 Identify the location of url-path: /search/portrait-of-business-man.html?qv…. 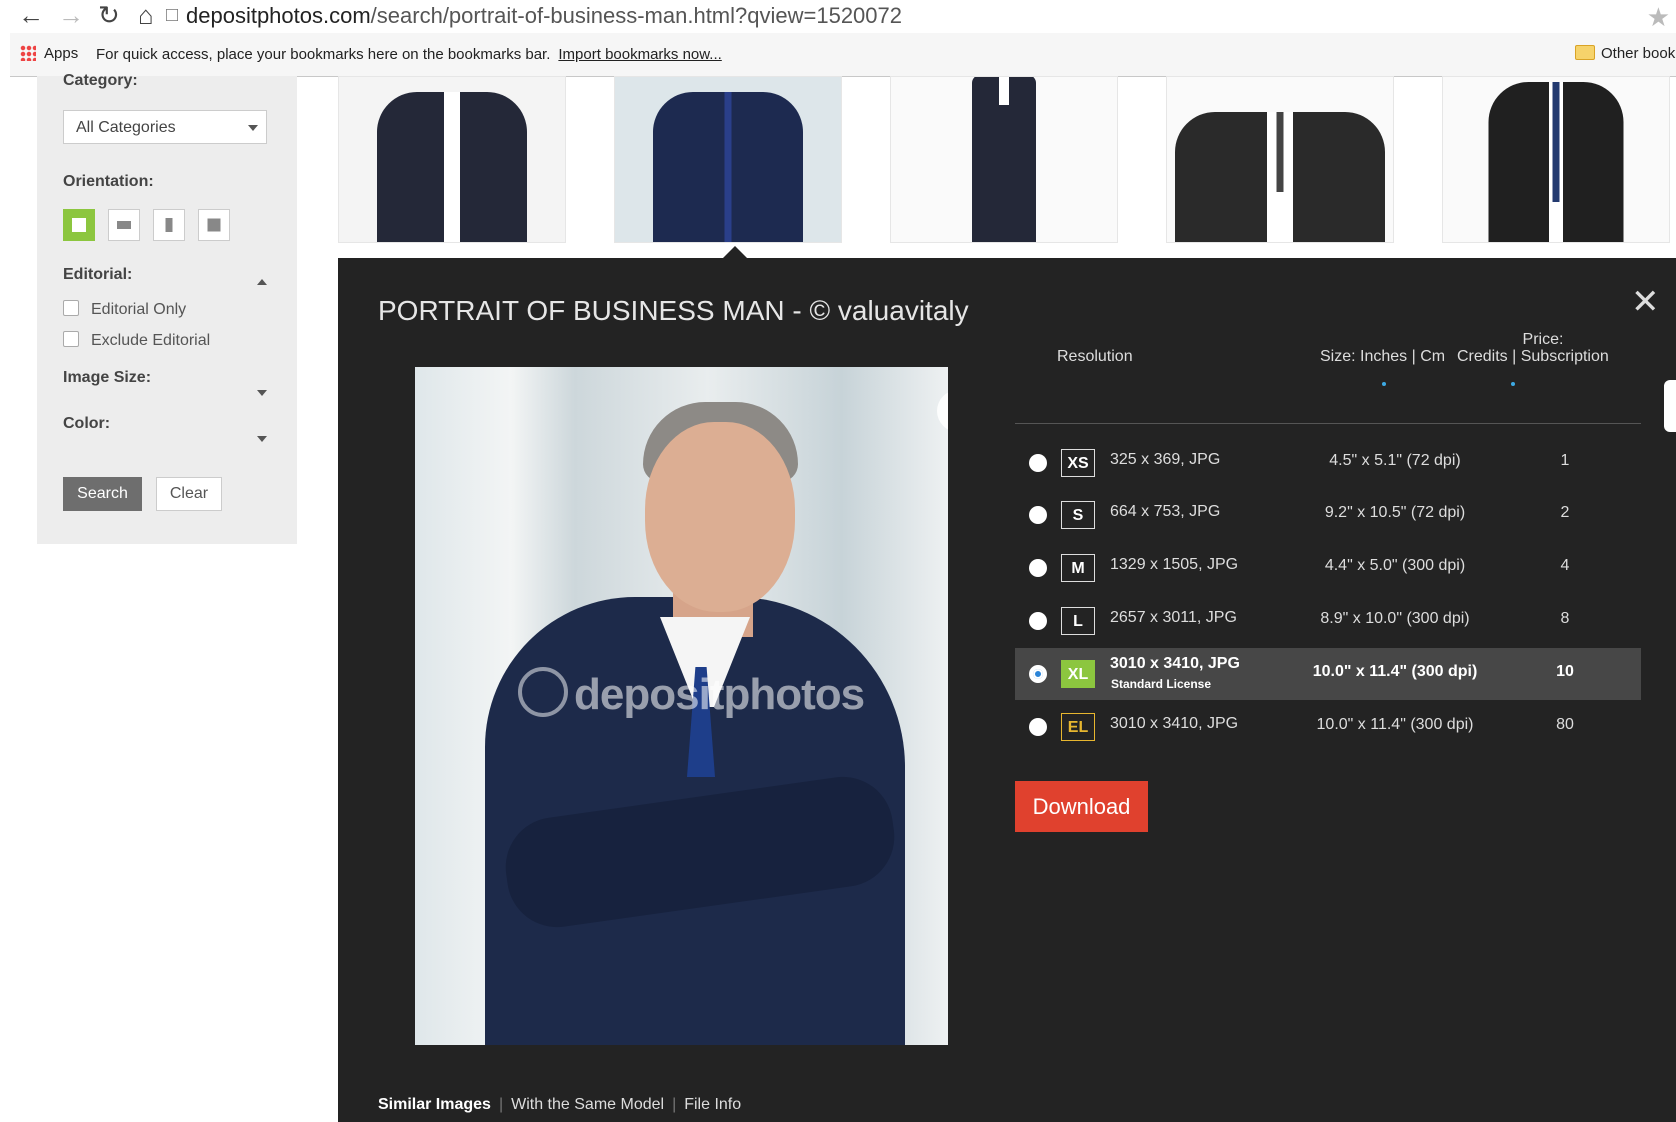
(636, 15).